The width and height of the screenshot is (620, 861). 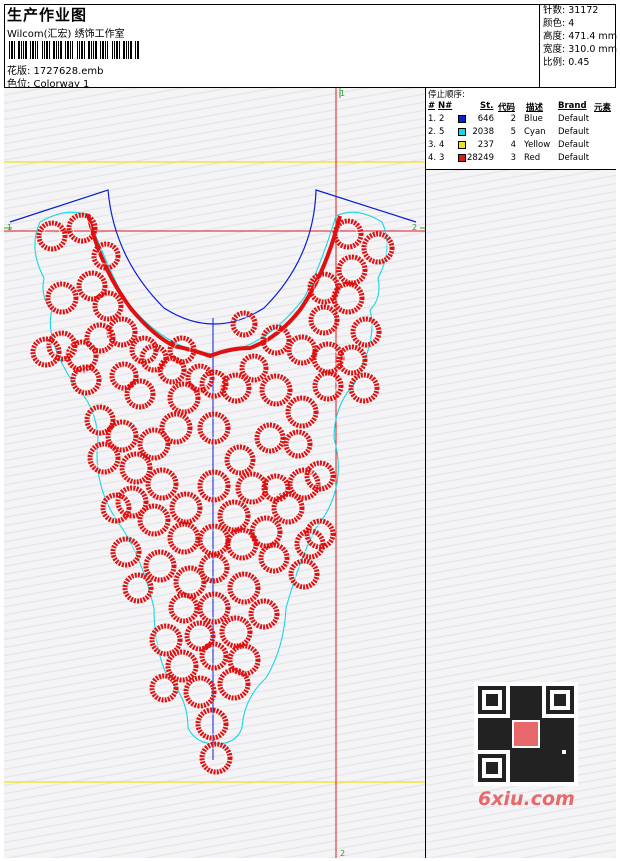 I want to click on seq-cell-desc: Yellow, so click(x=537, y=145).